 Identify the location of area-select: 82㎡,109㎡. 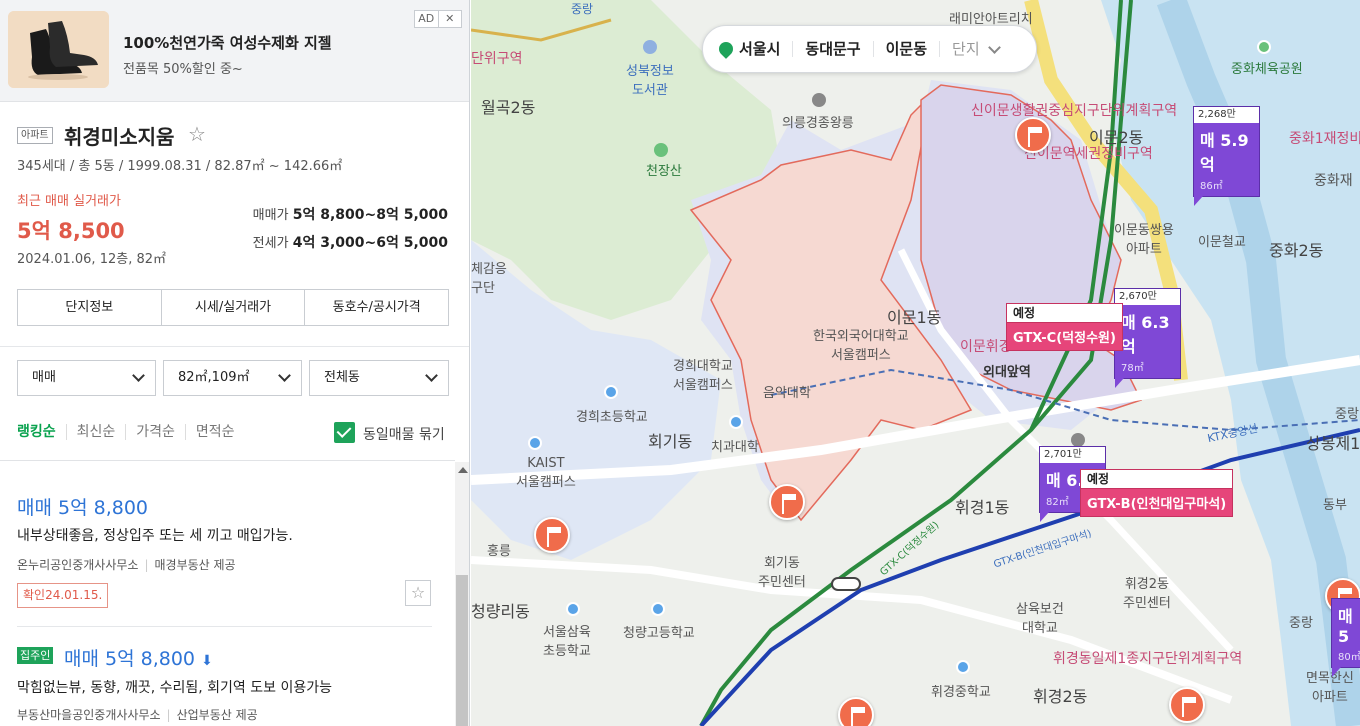
(232, 378).